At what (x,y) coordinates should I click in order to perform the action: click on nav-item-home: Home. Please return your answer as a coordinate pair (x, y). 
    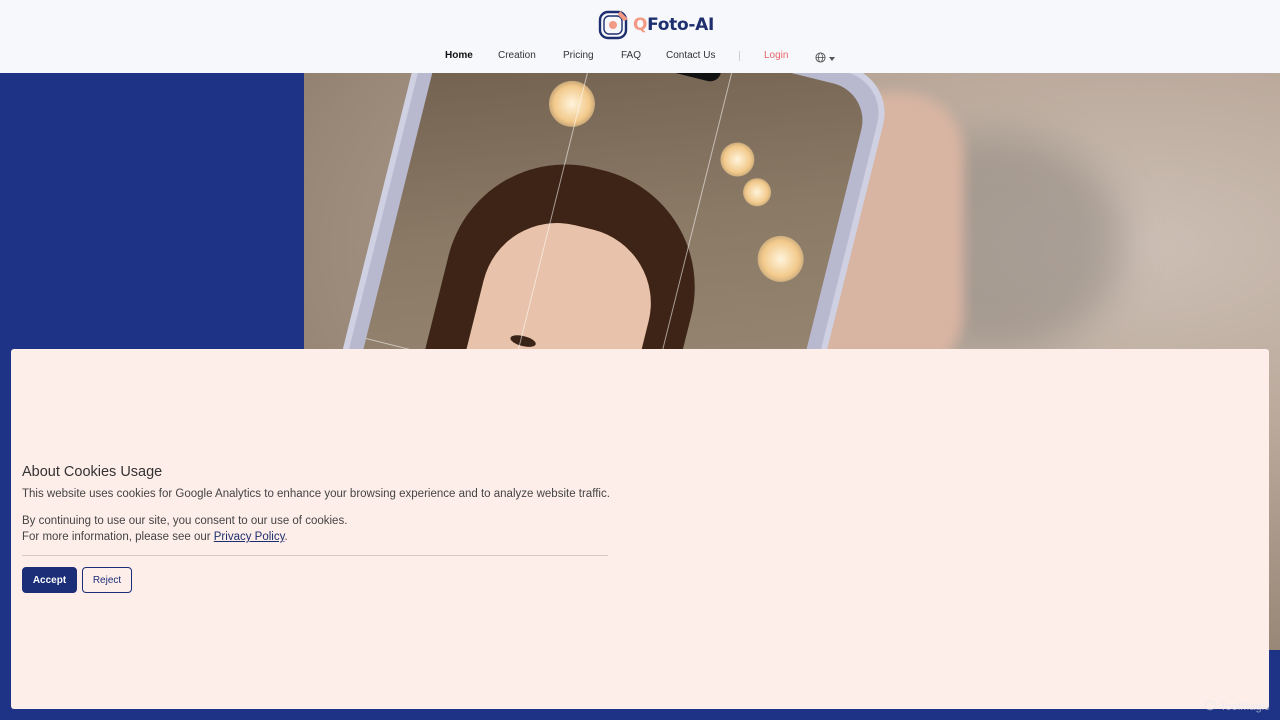
    Looking at the image, I should click on (459, 56).